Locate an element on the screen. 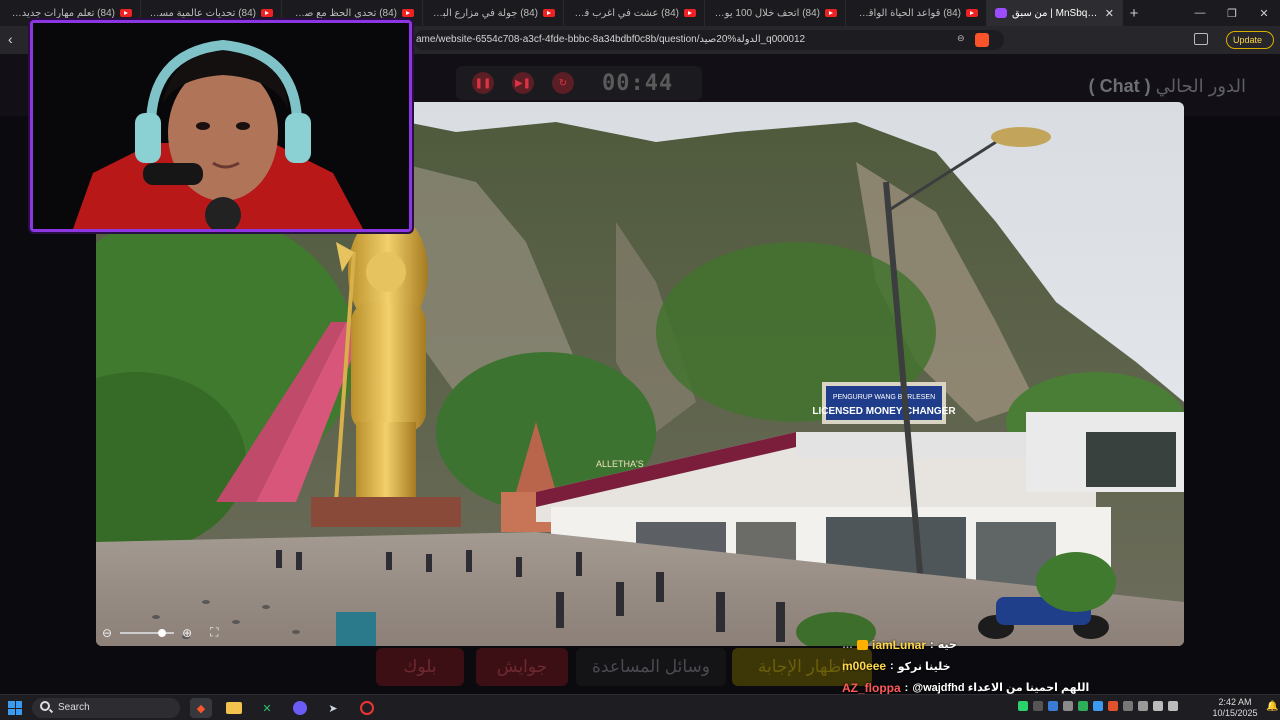  brave-shield-icon is located at coordinates (981, 40).